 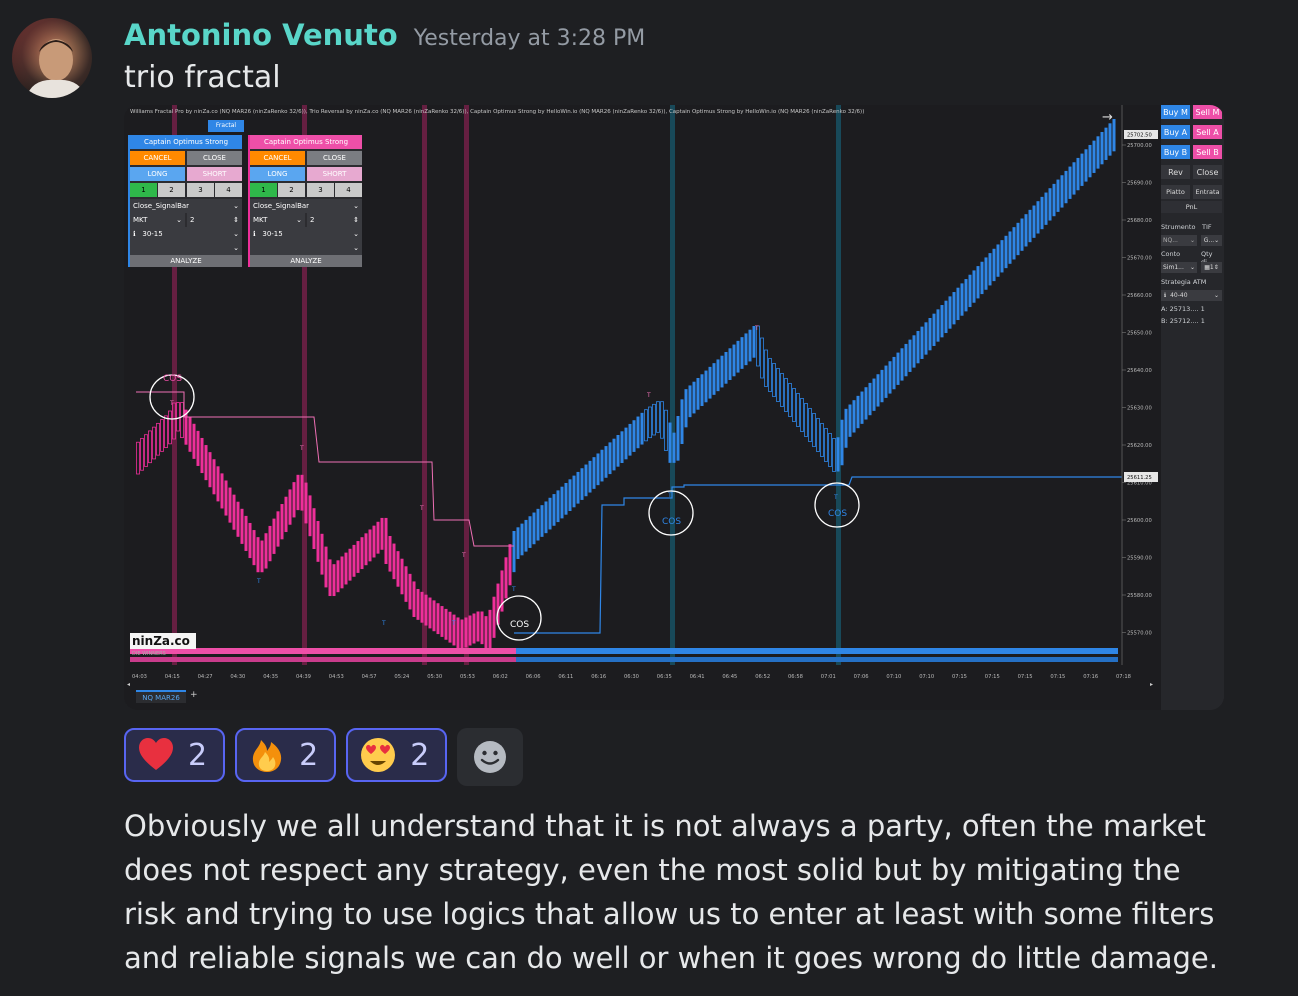 What do you see at coordinates (1211, 240) in the screenshot?
I see `tif-select: G... ⌄` at bounding box center [1211, 240].